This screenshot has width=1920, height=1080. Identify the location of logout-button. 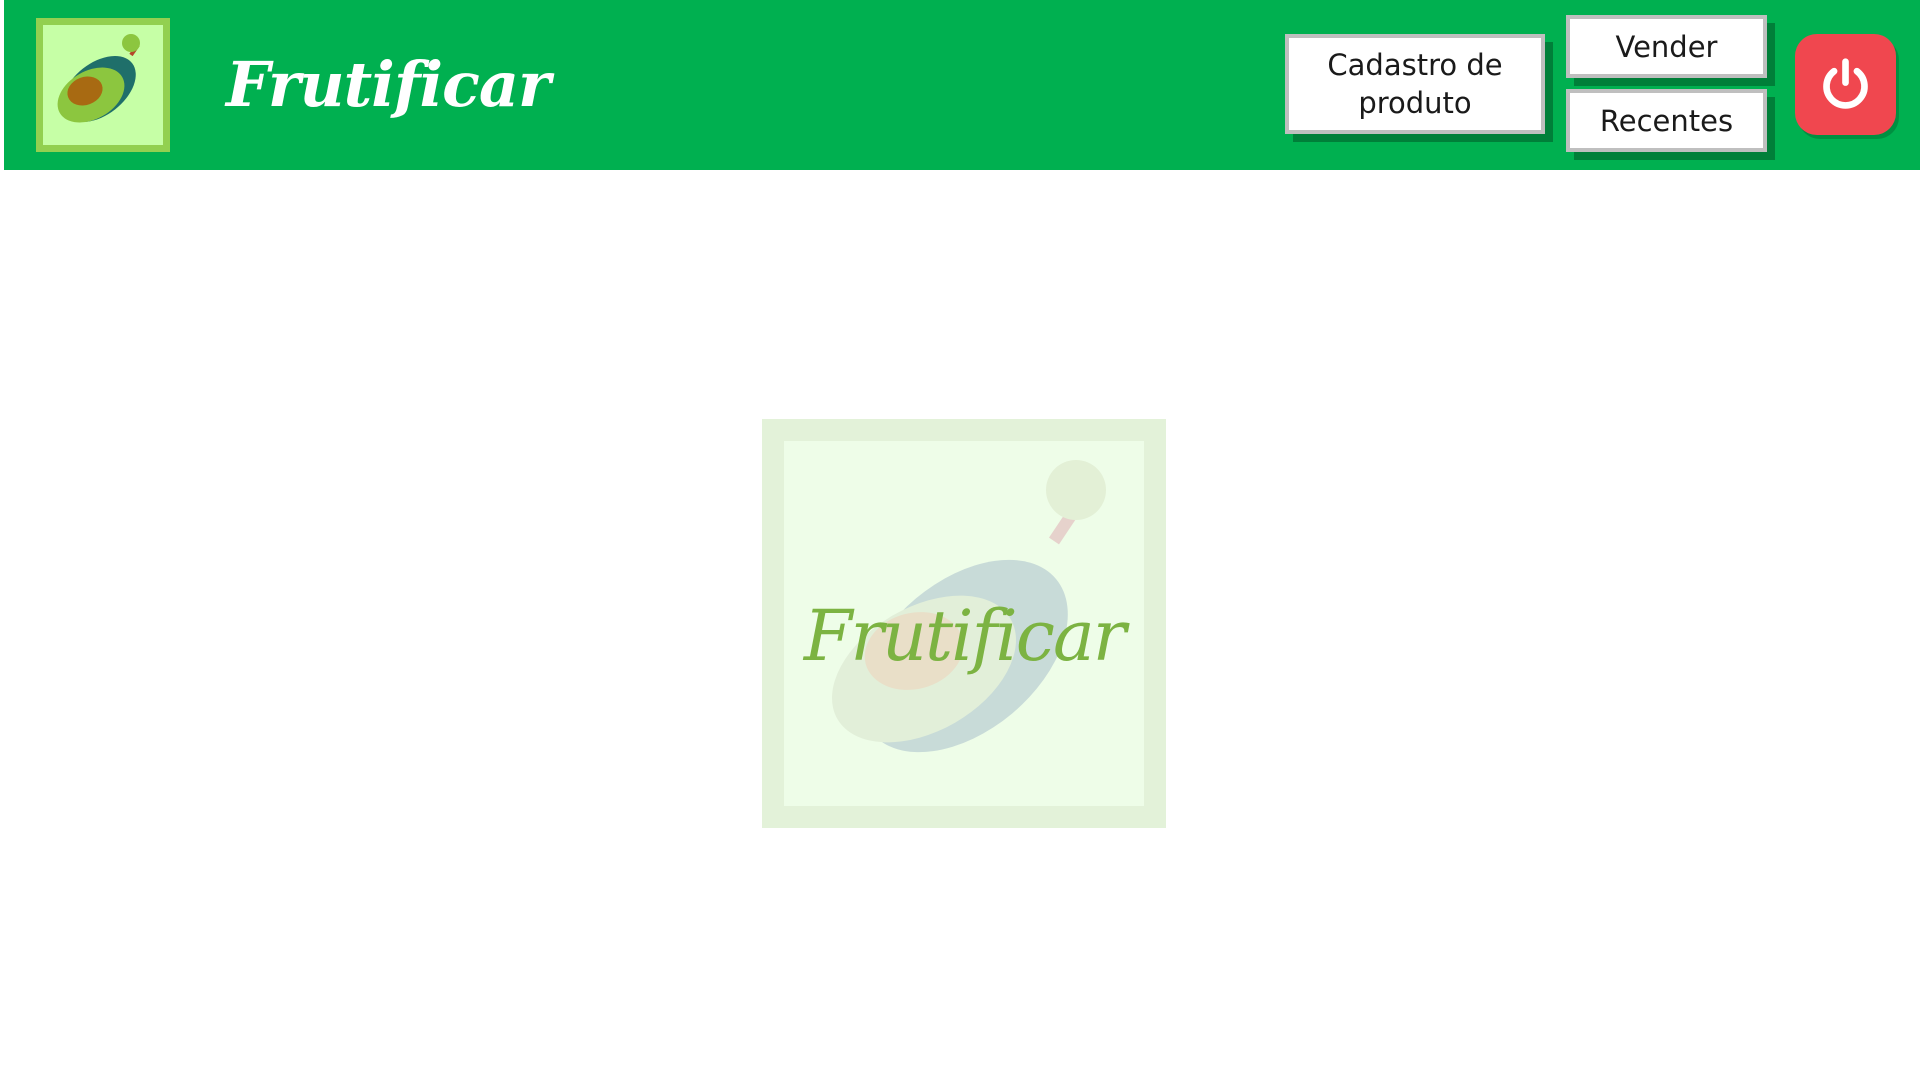
(1845, 84).